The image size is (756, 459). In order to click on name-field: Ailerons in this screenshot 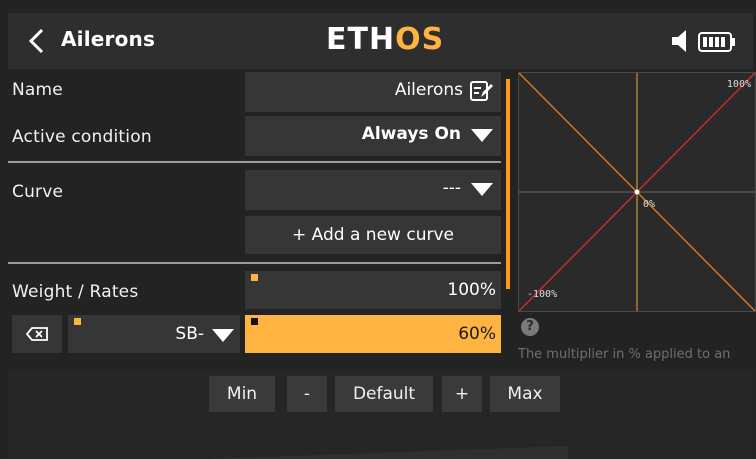, I will do `click(373, 92)`.